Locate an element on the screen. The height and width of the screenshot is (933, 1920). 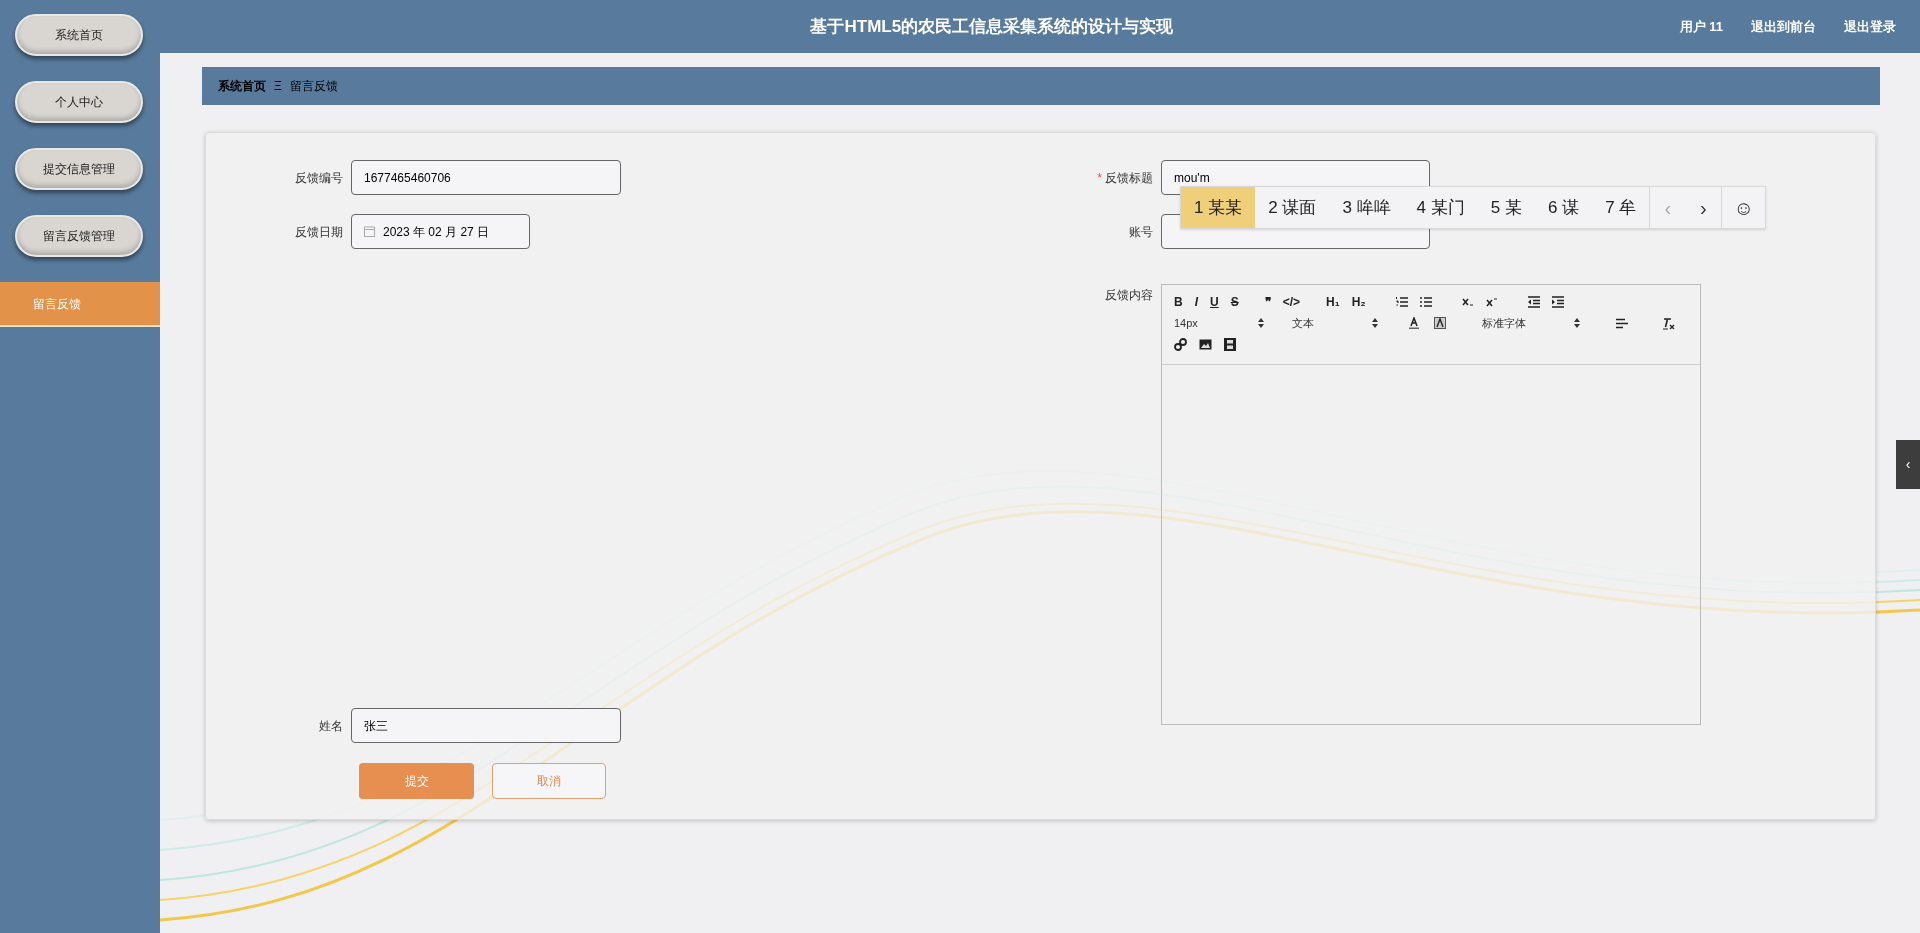
strikethrough-button: S is located at coordinates (1234, 302).